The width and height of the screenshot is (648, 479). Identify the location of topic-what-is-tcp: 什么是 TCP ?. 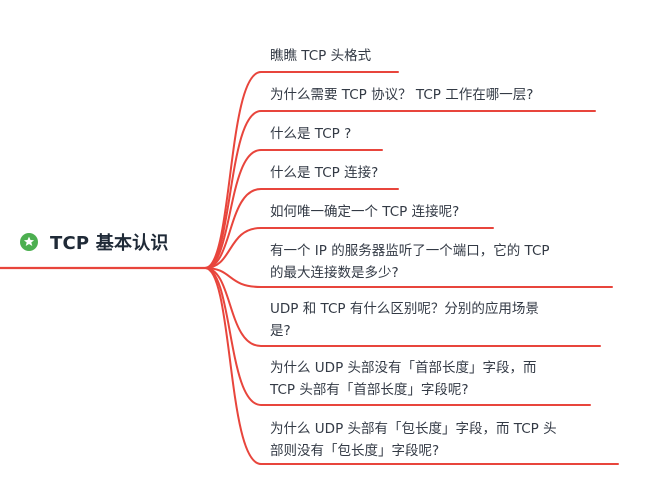
(310, 134).